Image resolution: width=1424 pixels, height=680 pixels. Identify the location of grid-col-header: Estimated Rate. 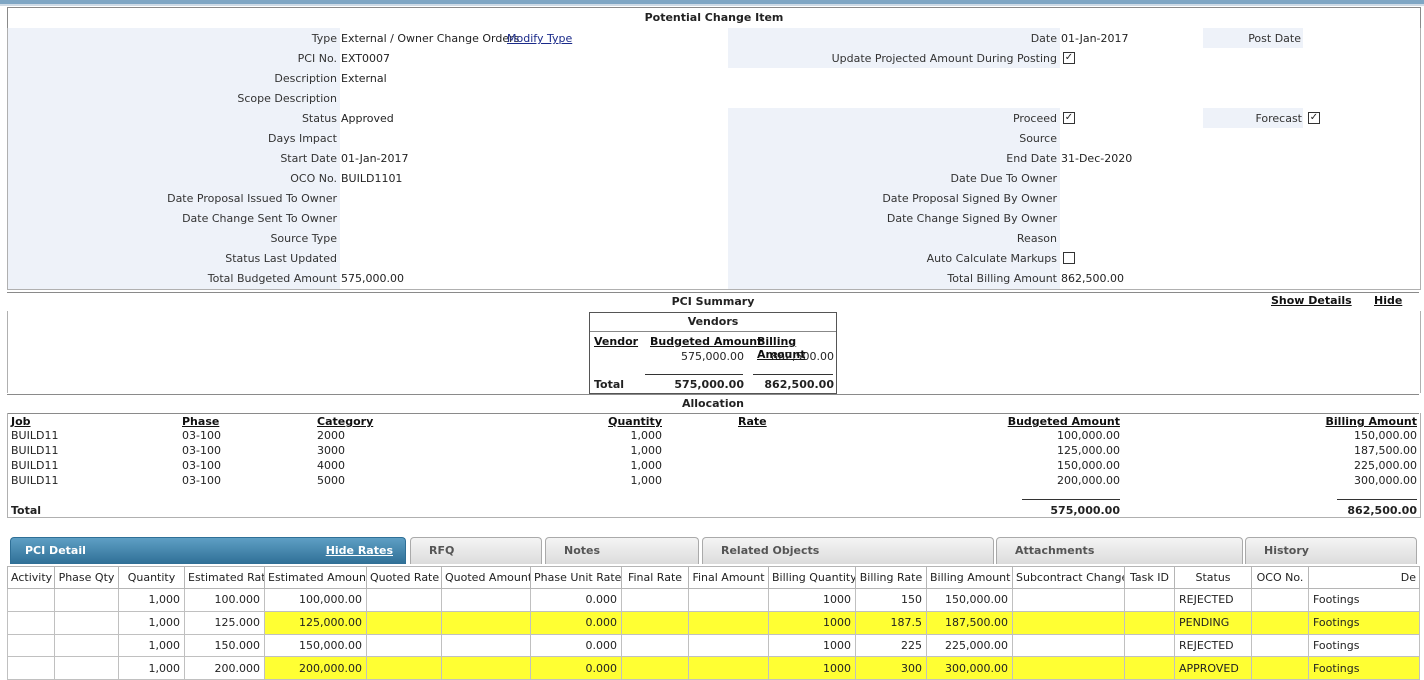
(224, 577).